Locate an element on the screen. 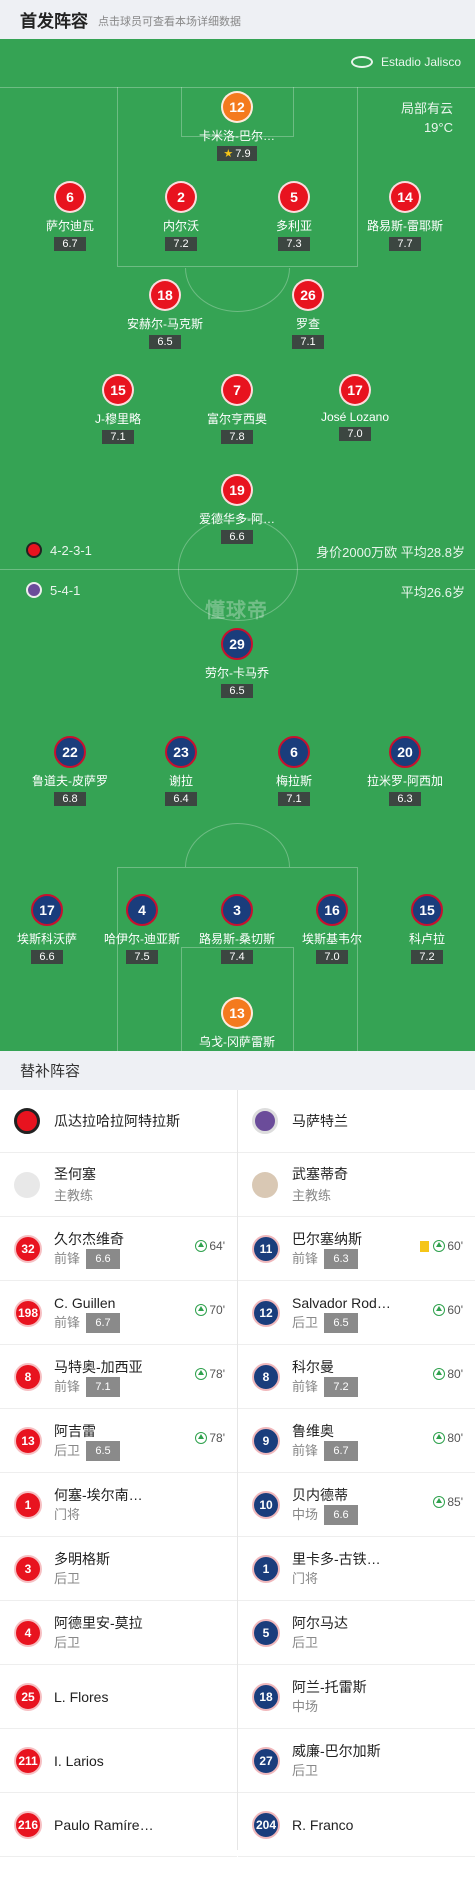 The image size is (475, 1899). sub-in-minute: 60' is located at coordinates (455, 1246).